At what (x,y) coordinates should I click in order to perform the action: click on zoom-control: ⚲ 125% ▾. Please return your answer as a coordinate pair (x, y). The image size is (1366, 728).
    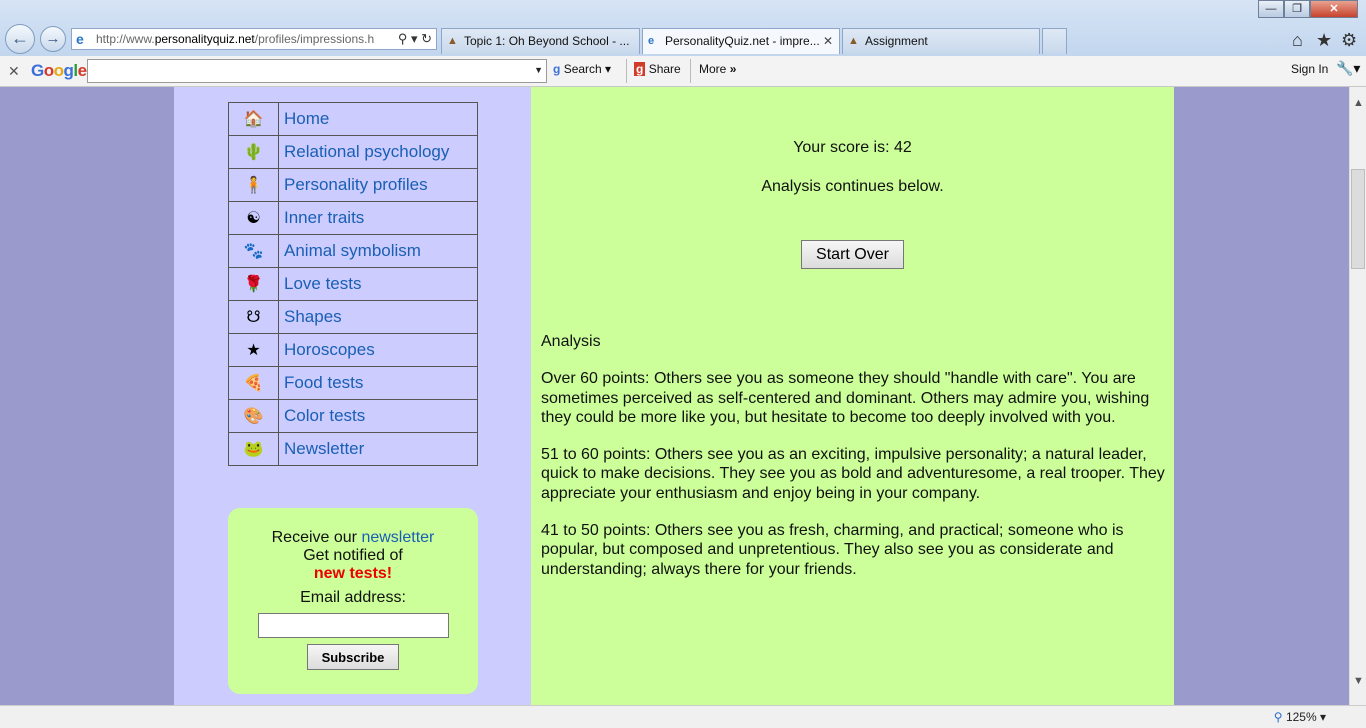
    Looking at the image, I should click on (1300, 717).